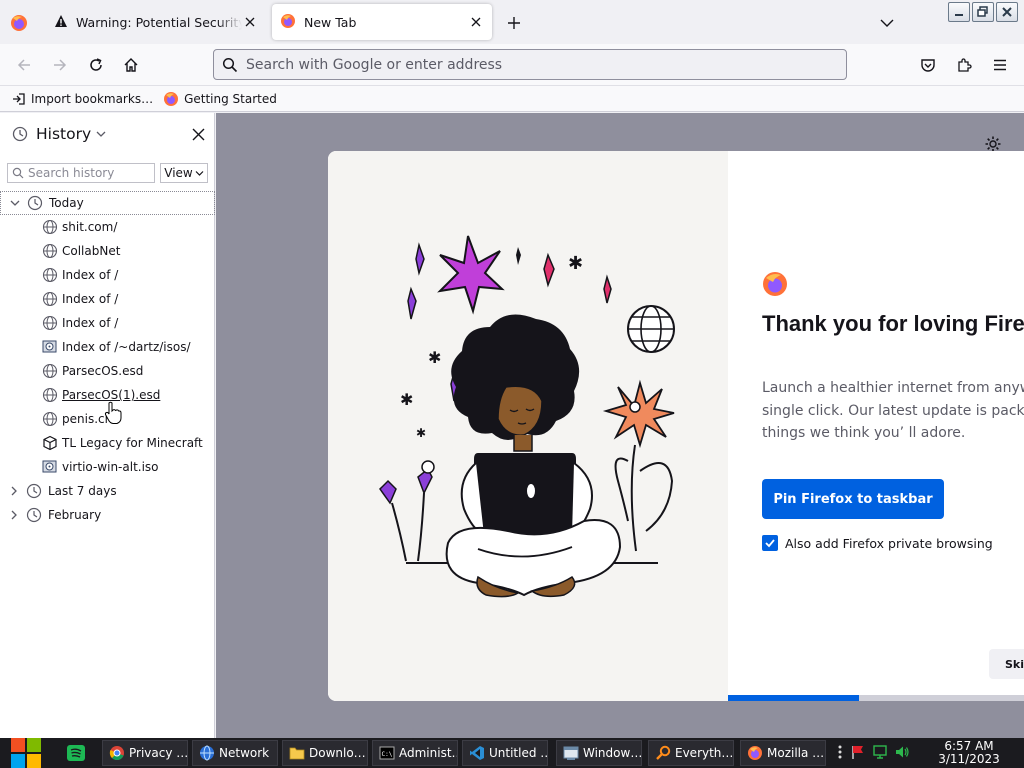  I want to click on windows-start-icon, so click(26, 753).